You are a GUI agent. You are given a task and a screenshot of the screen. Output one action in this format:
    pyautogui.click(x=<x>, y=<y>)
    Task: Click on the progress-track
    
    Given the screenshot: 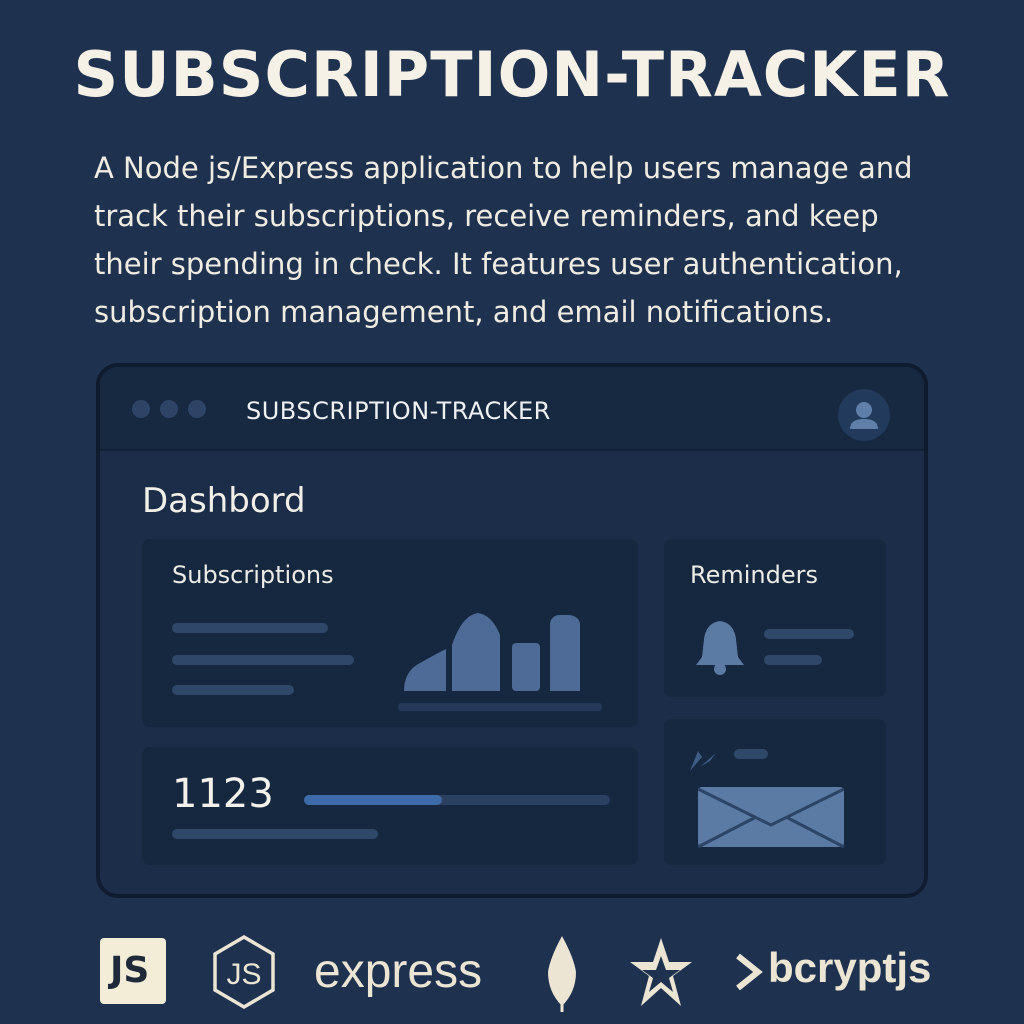 What is the action you would take?
    pyautogui.click(x=457, y=800)
    